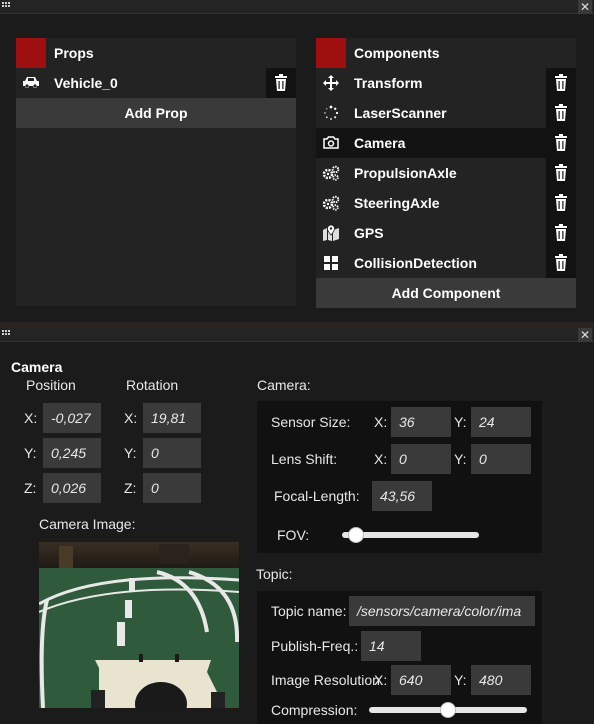  I want to click on lens-shift-label: Lens Shift:, so click(304, 459).